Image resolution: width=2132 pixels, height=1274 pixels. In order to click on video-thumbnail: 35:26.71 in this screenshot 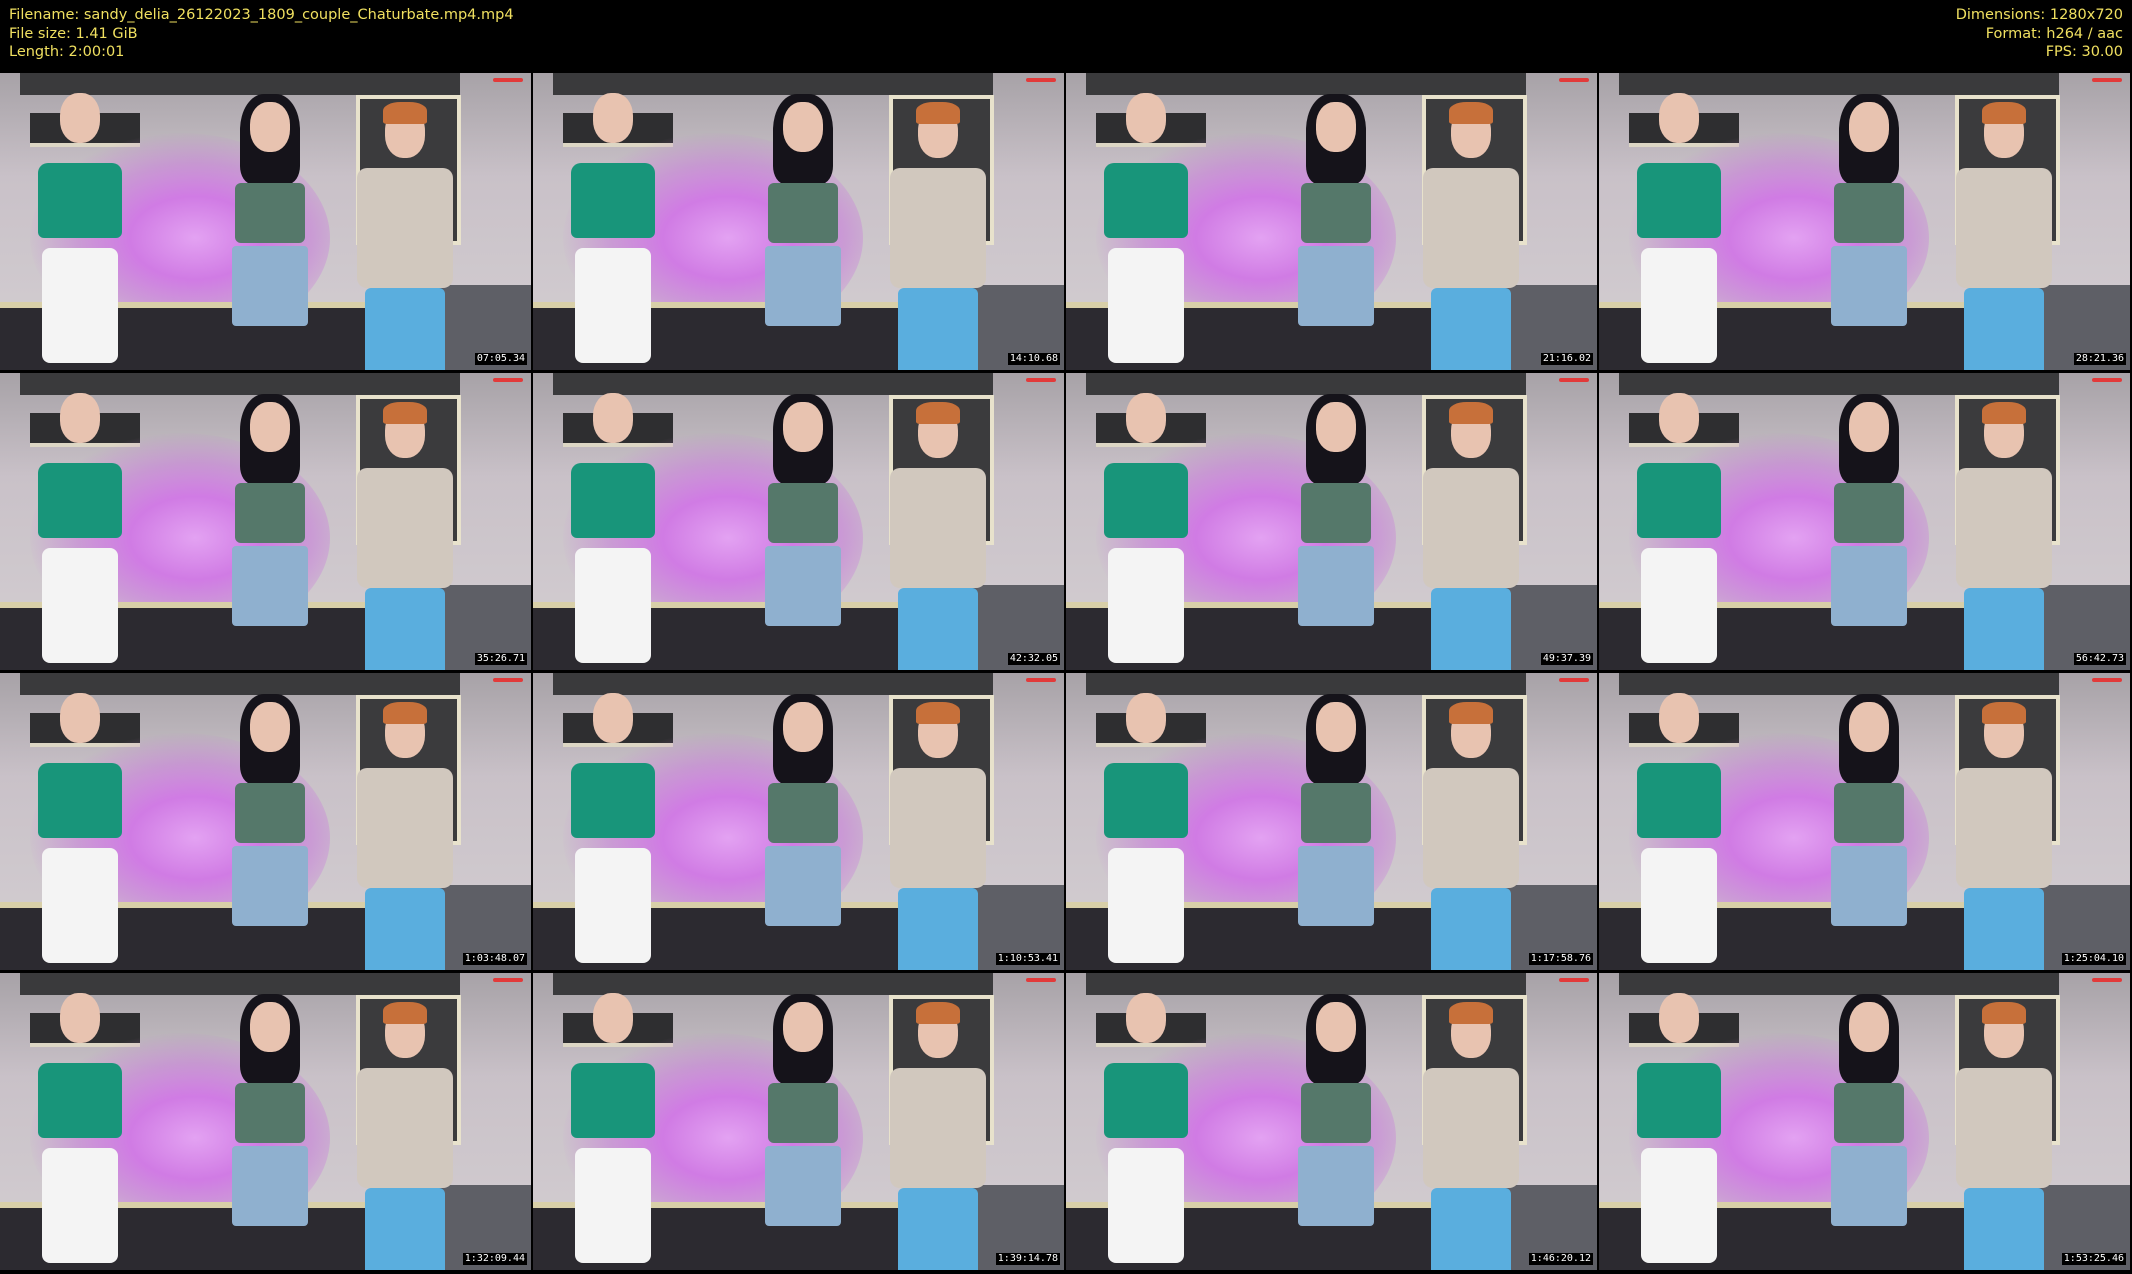, I will do `click(265, 521)`.